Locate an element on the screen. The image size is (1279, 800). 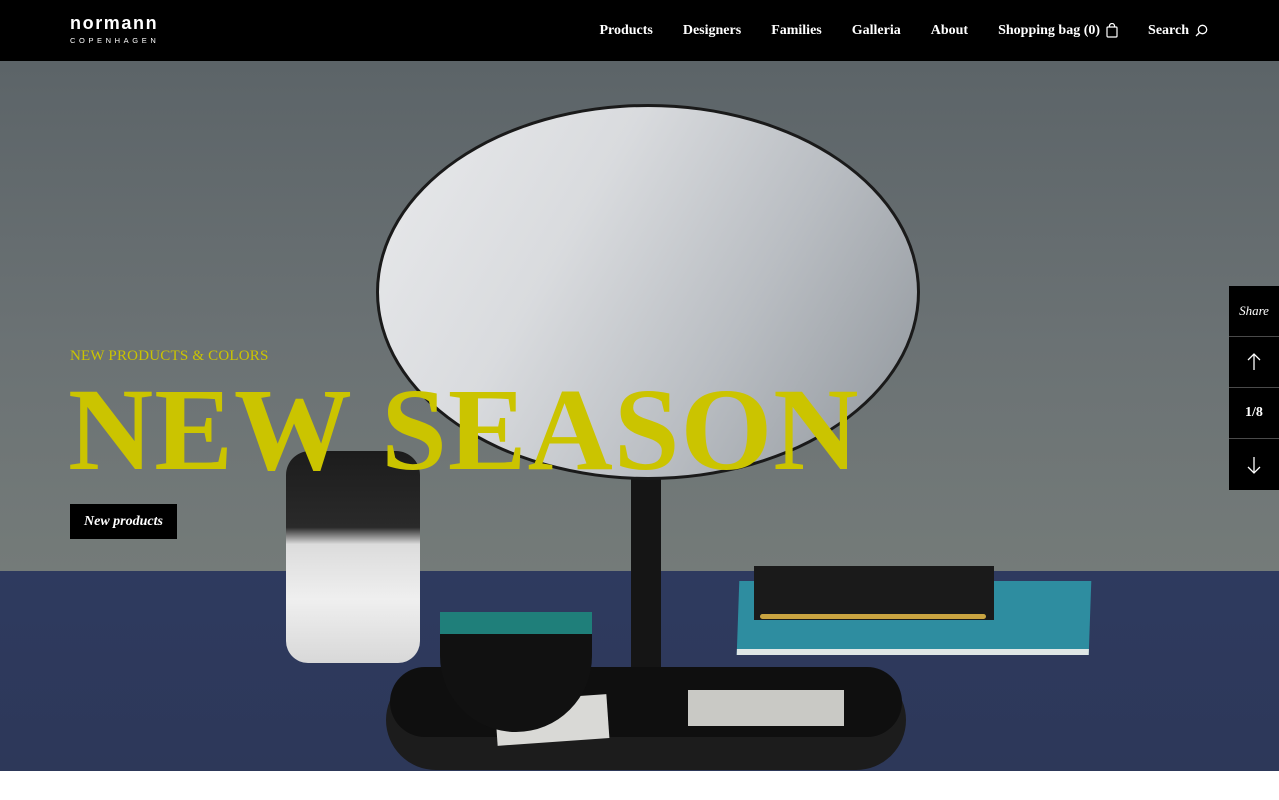
nav-families: Families is located at coordinates (796, 31).